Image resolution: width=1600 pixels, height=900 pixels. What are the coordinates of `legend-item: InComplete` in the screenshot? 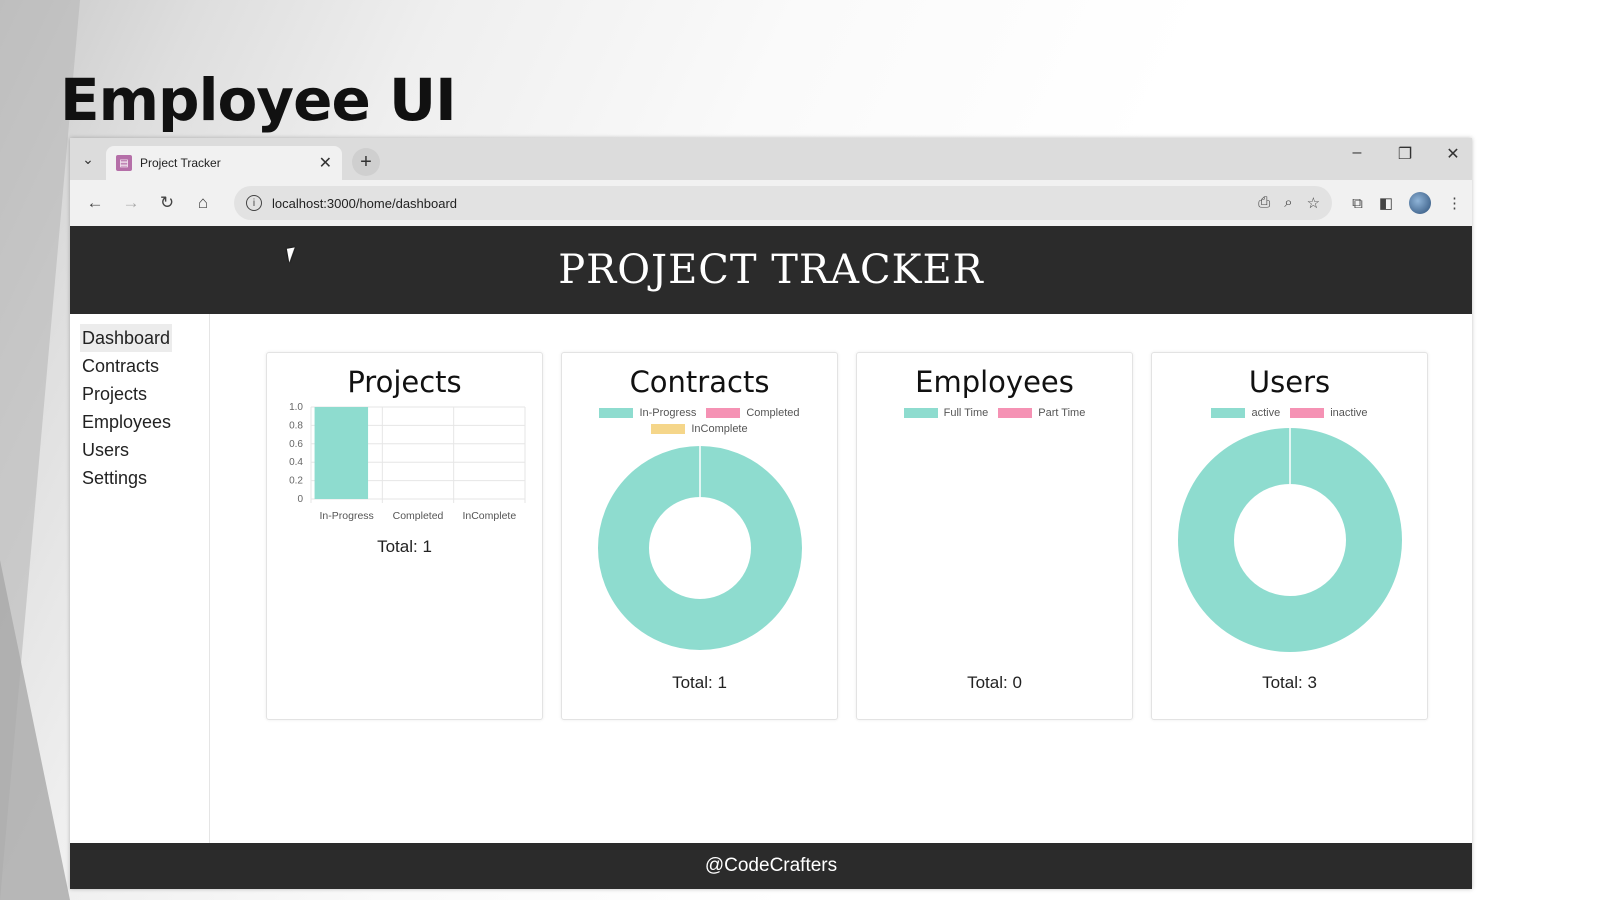 It's located at (699, 429).